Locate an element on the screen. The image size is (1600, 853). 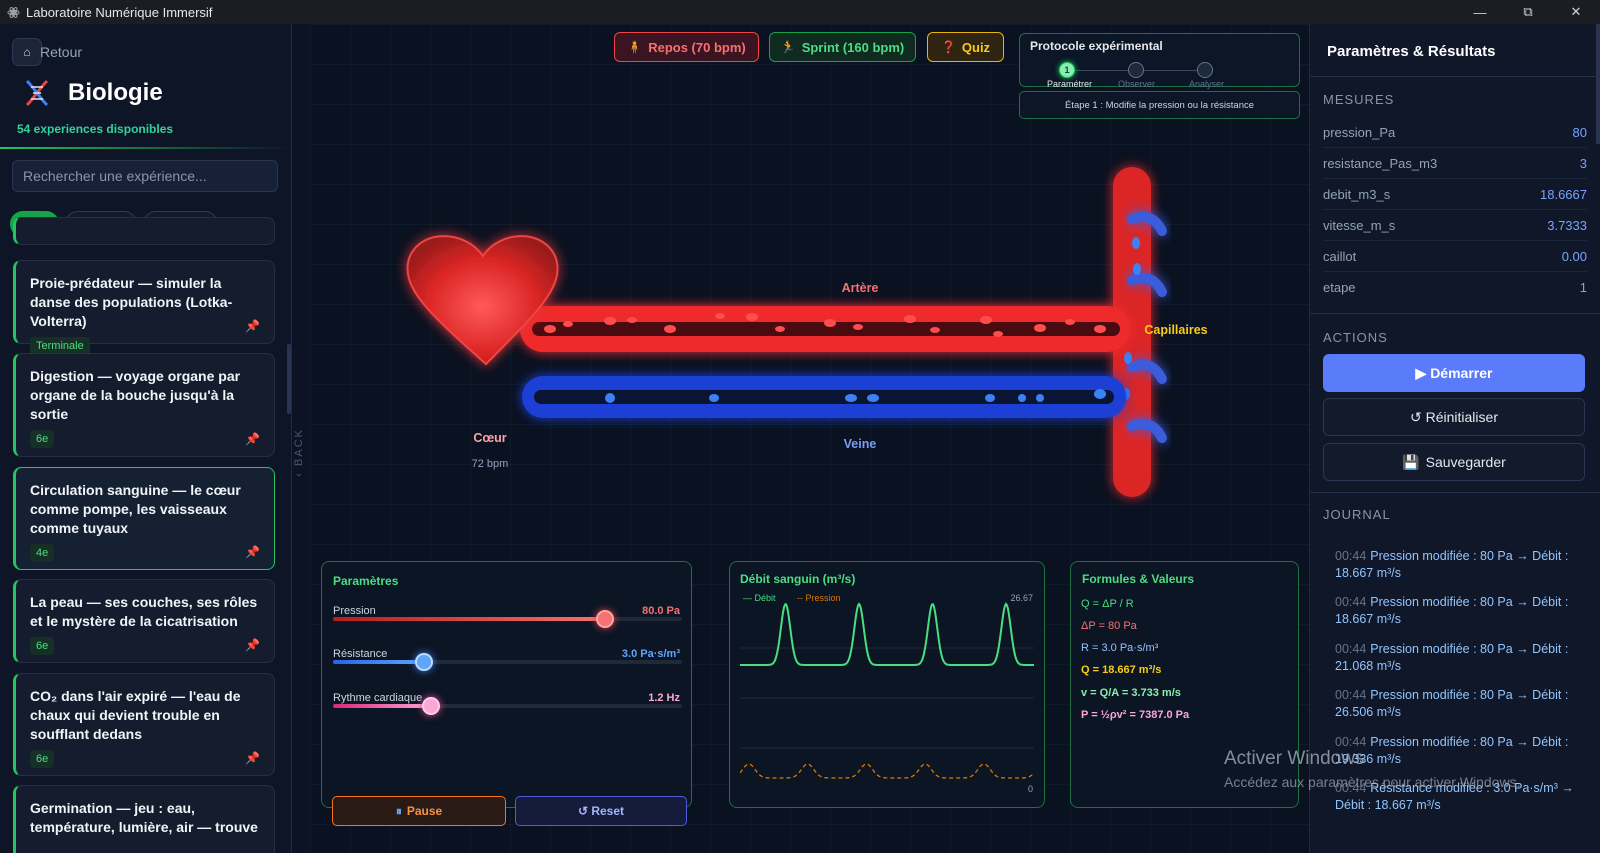
level-badge: 6e is located at coordinates (42, 759).